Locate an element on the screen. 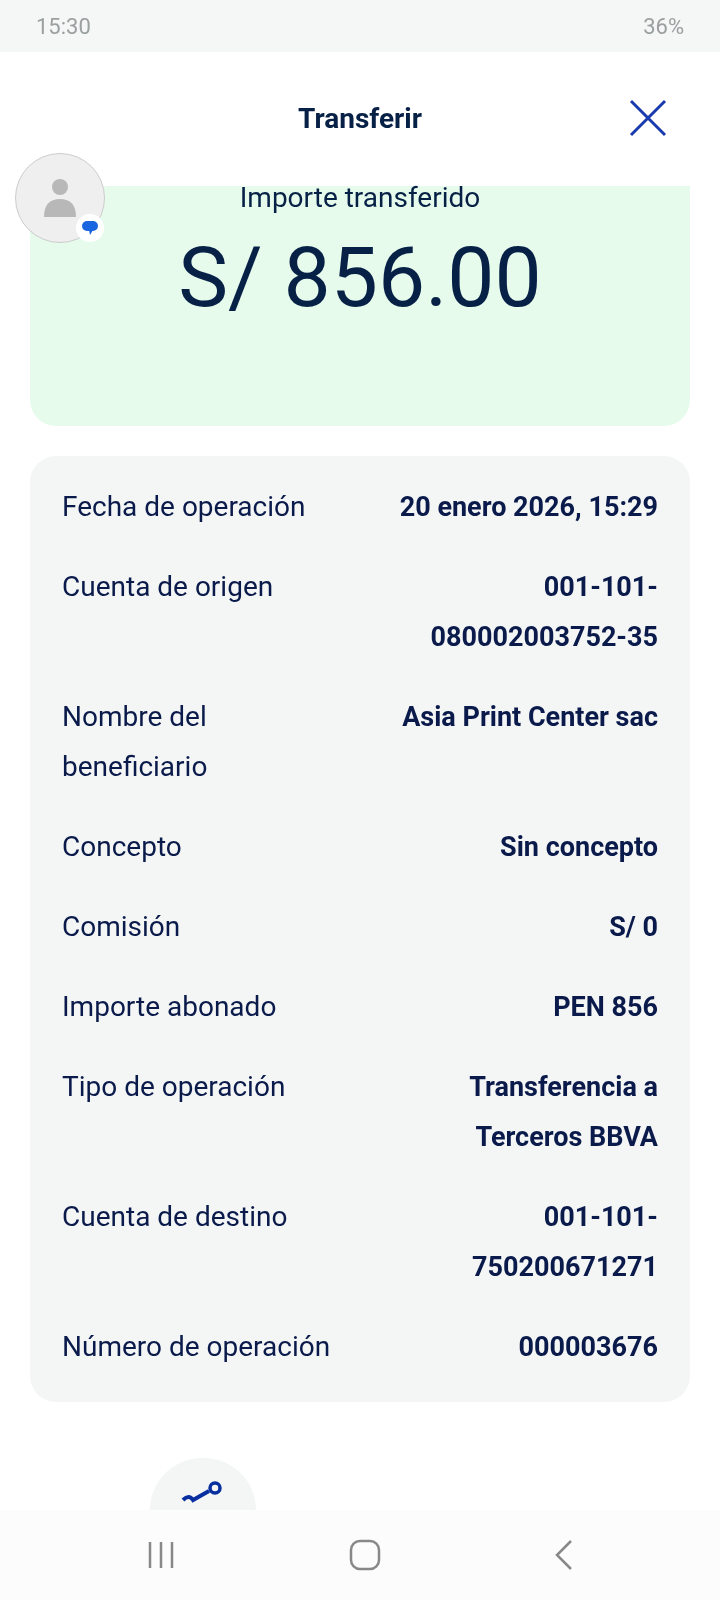 The image size is (720, 1600). status-time: 15:30 is located at coordinates (63, 26).